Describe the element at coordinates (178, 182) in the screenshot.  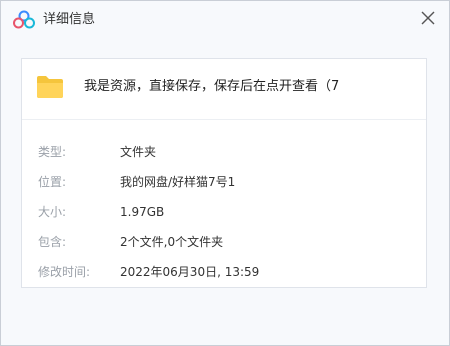
I see `detail-value: 我的网盘/好样猫7号1` at that location.